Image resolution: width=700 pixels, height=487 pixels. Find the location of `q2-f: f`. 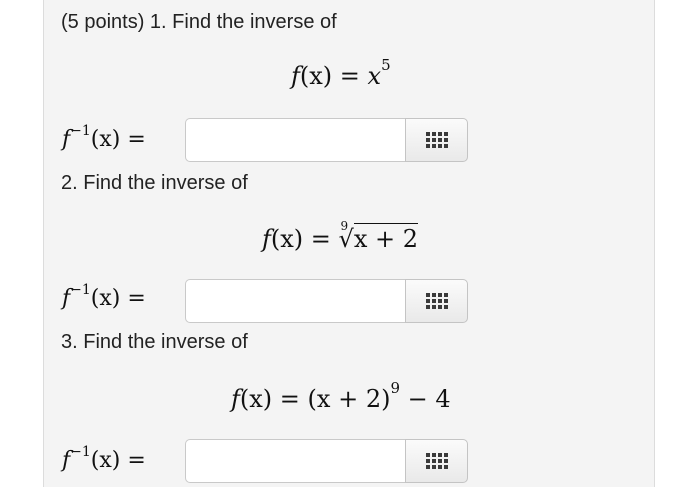

q2-f: f is located at coordinates (266, 239).